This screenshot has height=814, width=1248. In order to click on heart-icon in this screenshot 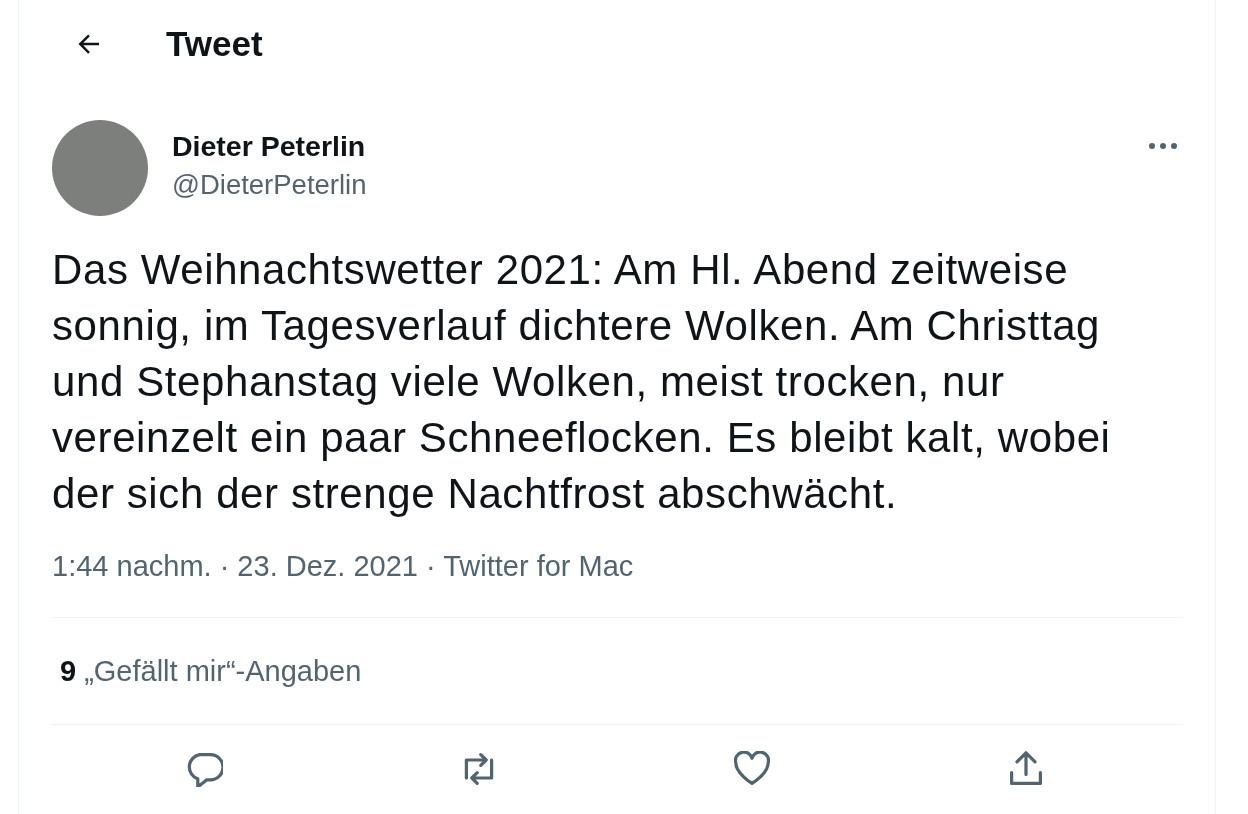, I will do `click(752, 769)`.